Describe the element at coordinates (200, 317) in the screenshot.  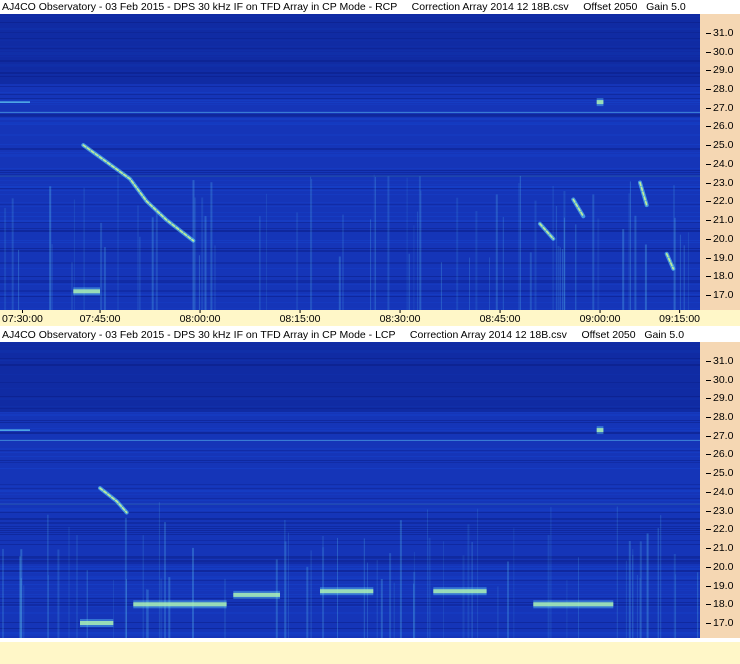
I see `time-tick-label: 08:00:00` at that location.